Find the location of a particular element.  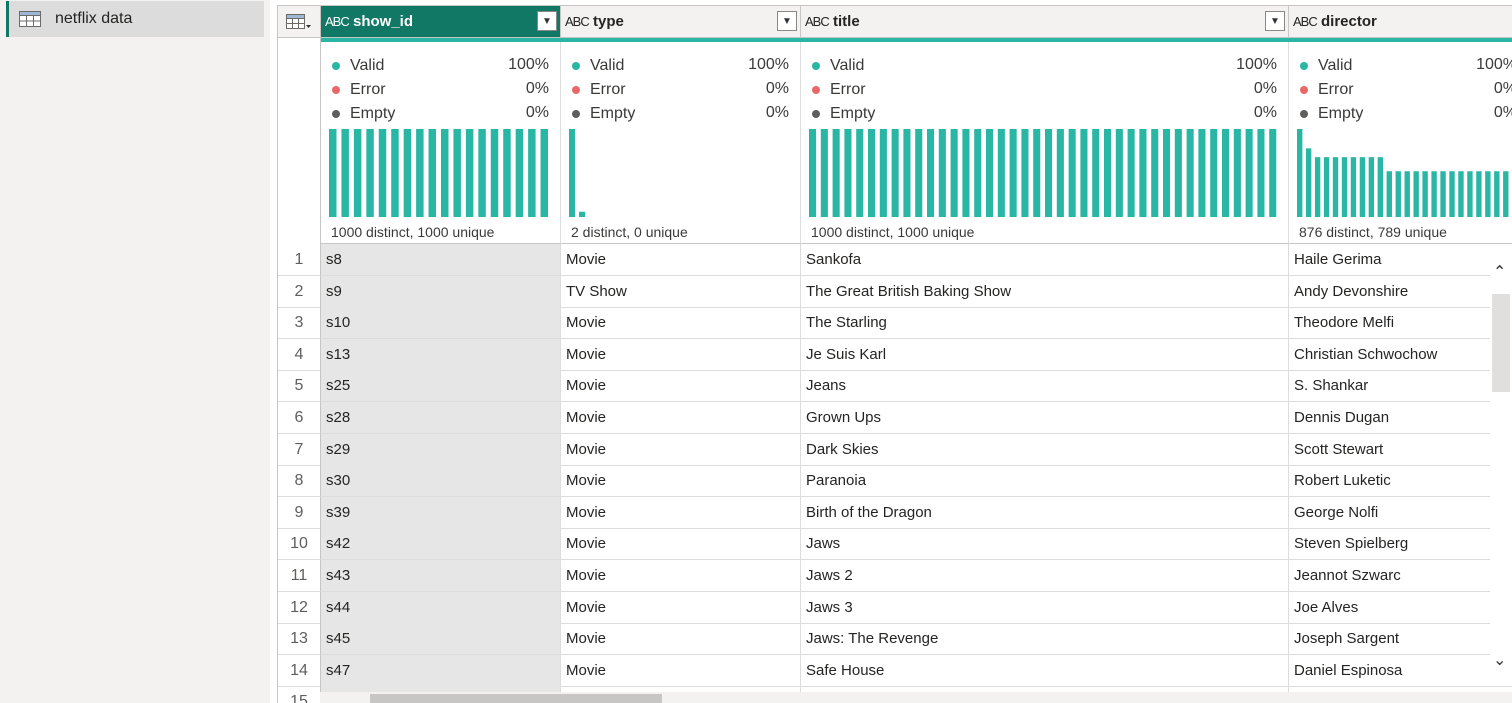

query-item-netflix-data: netflix data is located at coordinates (135, 19).